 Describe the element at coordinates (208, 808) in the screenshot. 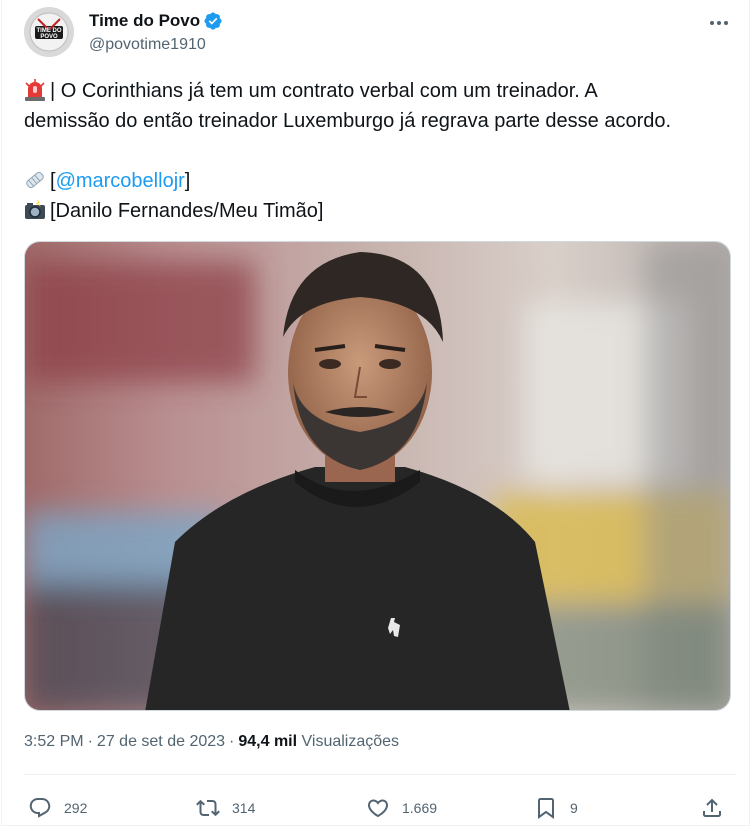

I see `repost-icon` at that location.